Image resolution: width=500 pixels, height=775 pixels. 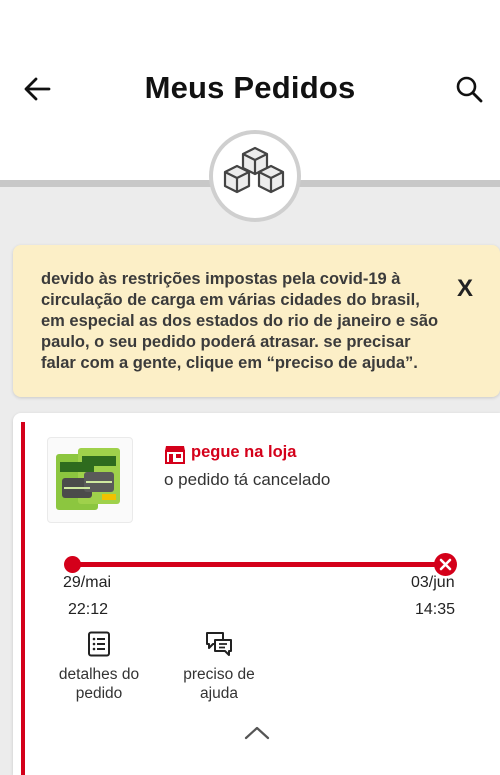 What do you see at coordinates (219, 644) in the screenshot?
I see `chat-bubbles-icon` at bounding box center [219, 644].